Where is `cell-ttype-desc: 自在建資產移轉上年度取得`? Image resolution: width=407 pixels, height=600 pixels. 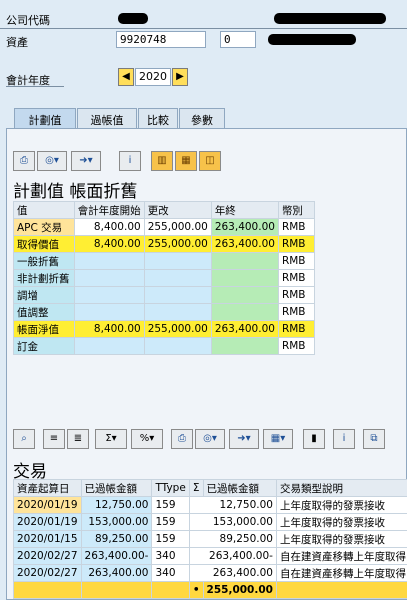
cell-ttype-desc: 自在建資產移轉上年度取得 is located at coordinates (341, 556).